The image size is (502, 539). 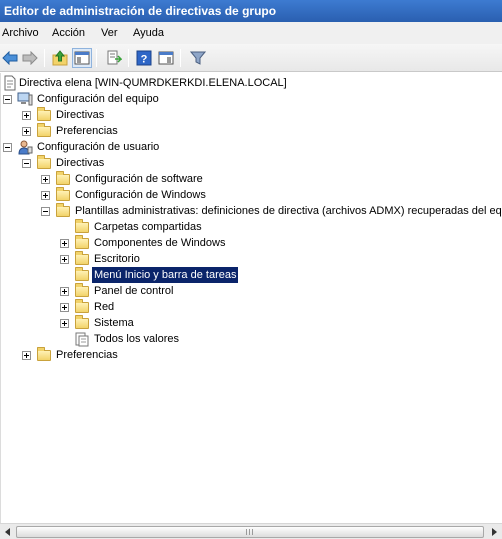 I want to click on tree-node-label: Carpetas compartidas, so click(x=148, y=227).